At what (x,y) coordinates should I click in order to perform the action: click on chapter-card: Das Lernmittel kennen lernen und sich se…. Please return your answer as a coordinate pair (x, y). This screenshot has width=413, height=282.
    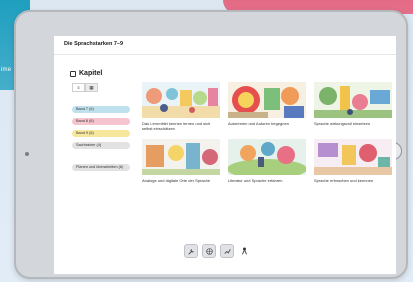
    Looking at the image, I should click on (181, 106).